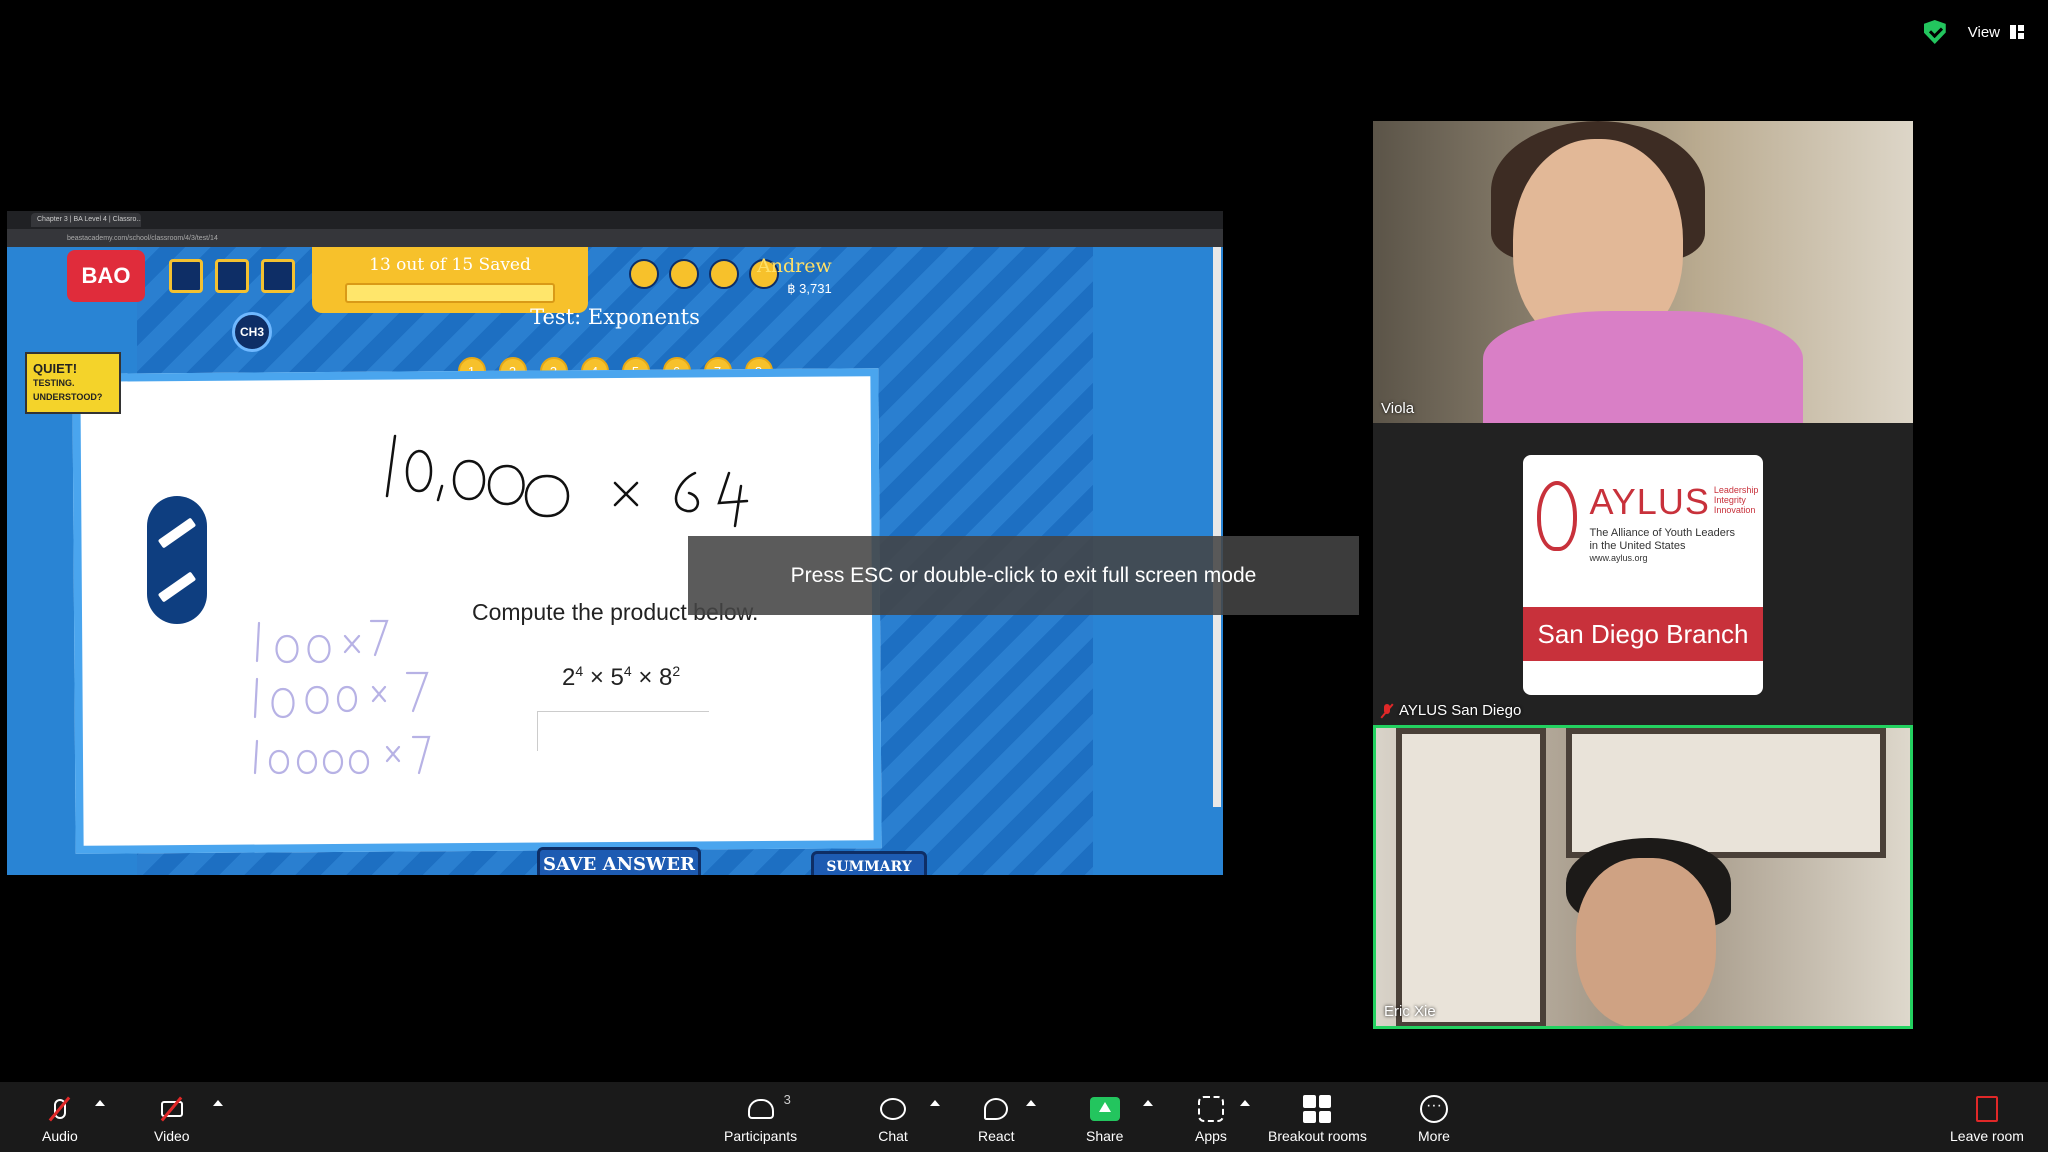  Describe the element at coordinates (1934, 32) in the screenshot. I see `shield-check-icon` at that location.